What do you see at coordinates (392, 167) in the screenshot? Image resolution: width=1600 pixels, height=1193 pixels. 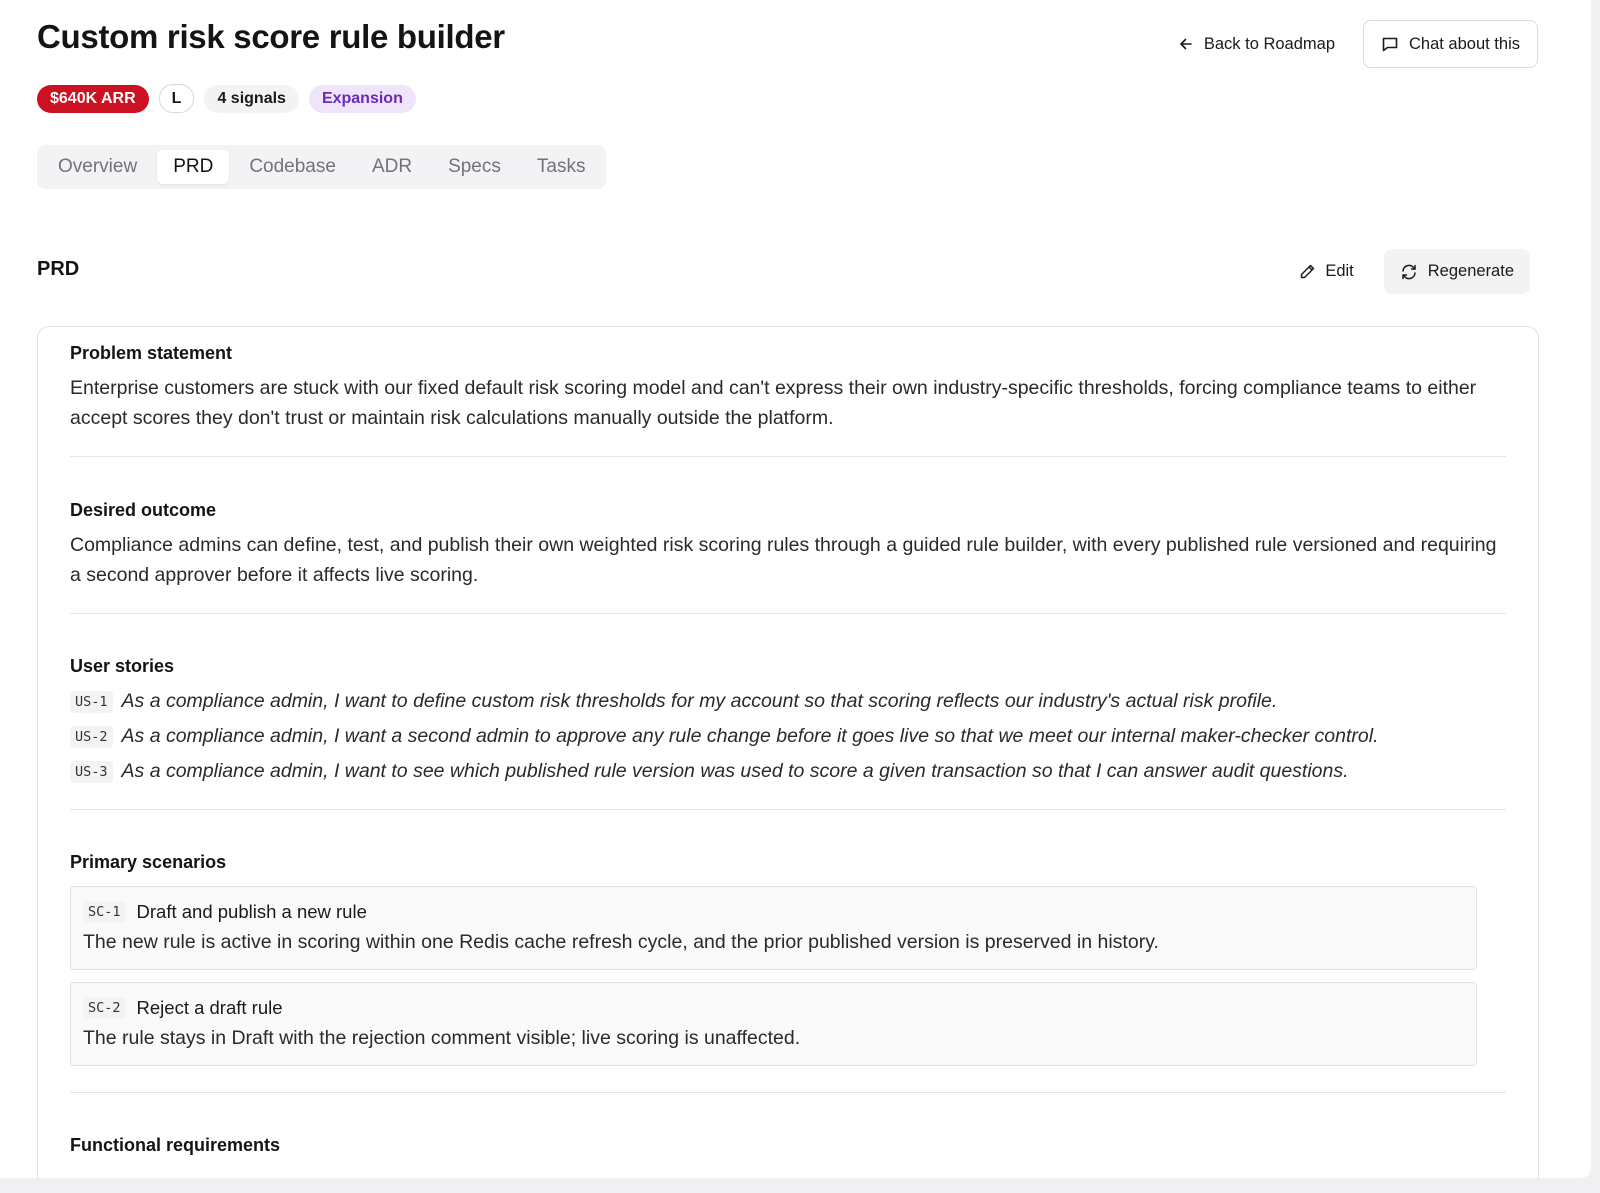 I see `tab-adr: ADR` at bounding box center [392, 167].